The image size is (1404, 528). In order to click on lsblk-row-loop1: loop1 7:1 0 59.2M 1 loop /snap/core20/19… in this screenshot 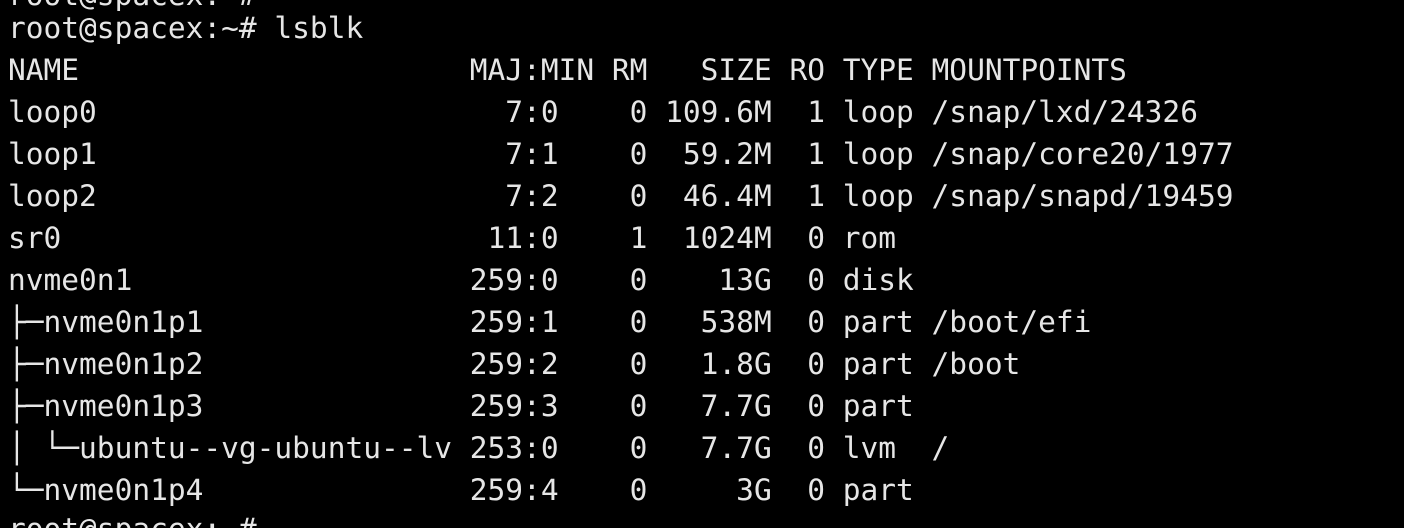, I will do `click(621, 154)`.